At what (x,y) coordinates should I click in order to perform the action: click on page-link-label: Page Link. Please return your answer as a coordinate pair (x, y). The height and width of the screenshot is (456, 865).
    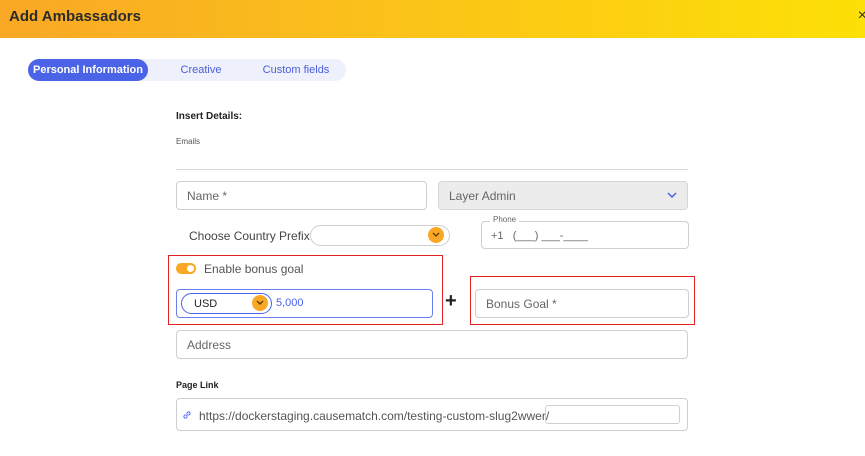
    Looking at the image, I should click on (197, 385).